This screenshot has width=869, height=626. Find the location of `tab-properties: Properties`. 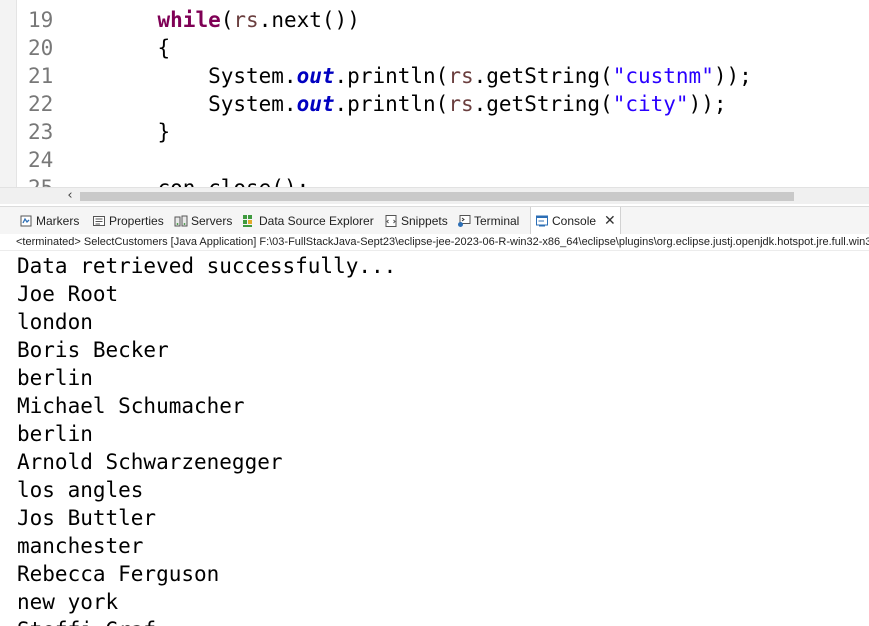

tab-properties: Properties is located at coordinates (128, 221).